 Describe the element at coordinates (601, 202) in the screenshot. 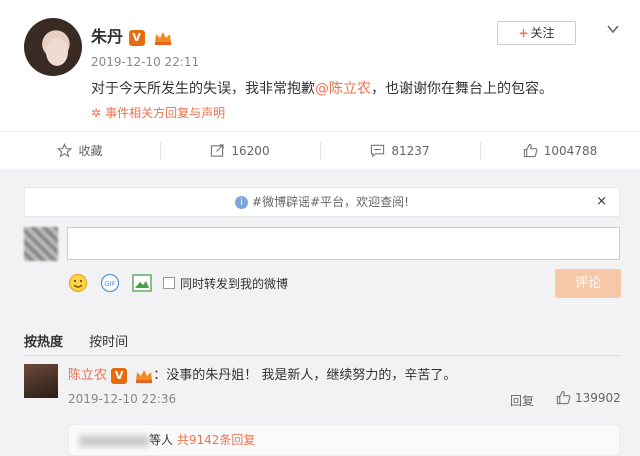

I see `close-icon: ×` at that location.